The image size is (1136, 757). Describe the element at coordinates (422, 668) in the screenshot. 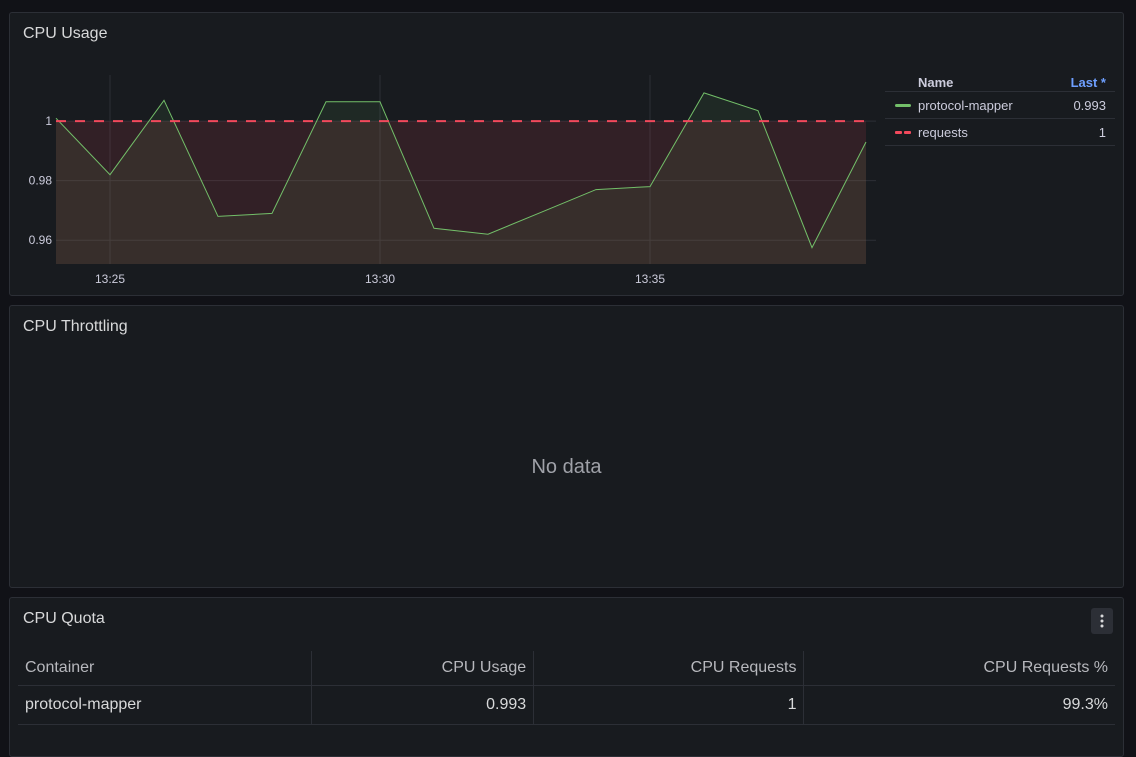

I see `column-header-cpu-usage: CPU Usage` at that location.